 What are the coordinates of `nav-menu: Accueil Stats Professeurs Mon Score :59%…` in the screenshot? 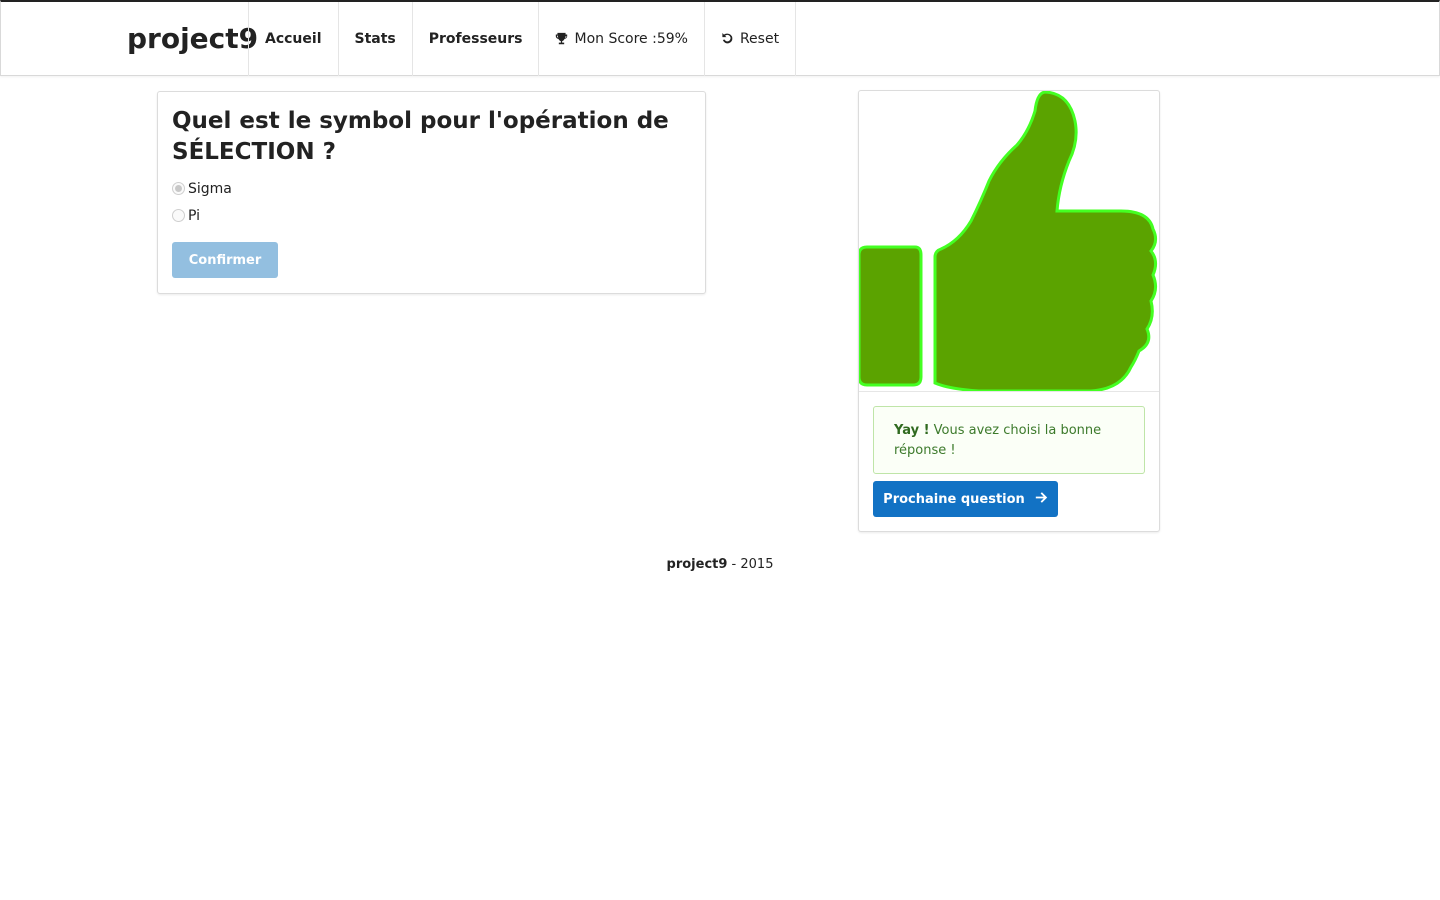 It's located at (522, 40).